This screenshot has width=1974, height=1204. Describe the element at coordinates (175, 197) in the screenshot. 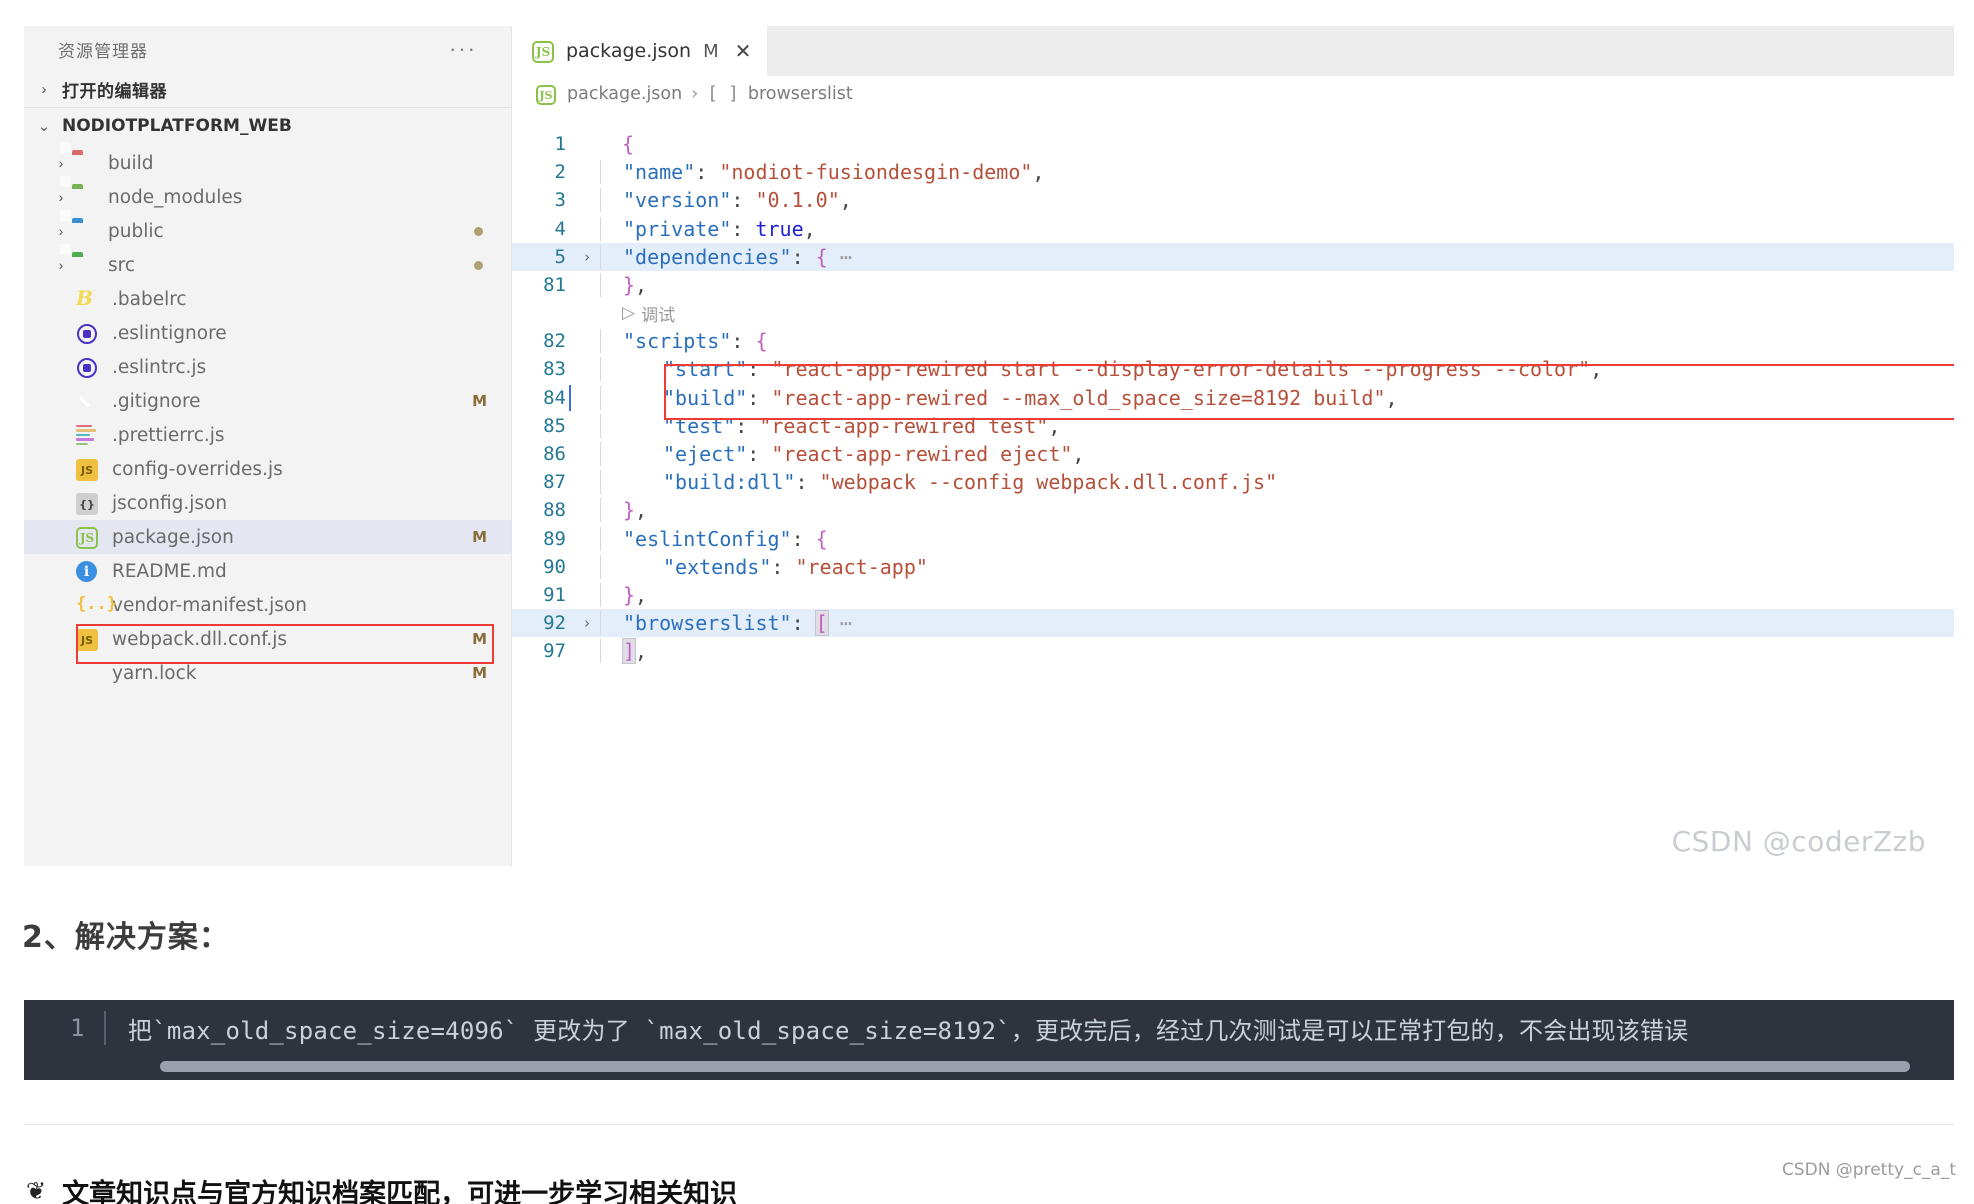

I see `tree-item-label: node_modules` at that location.